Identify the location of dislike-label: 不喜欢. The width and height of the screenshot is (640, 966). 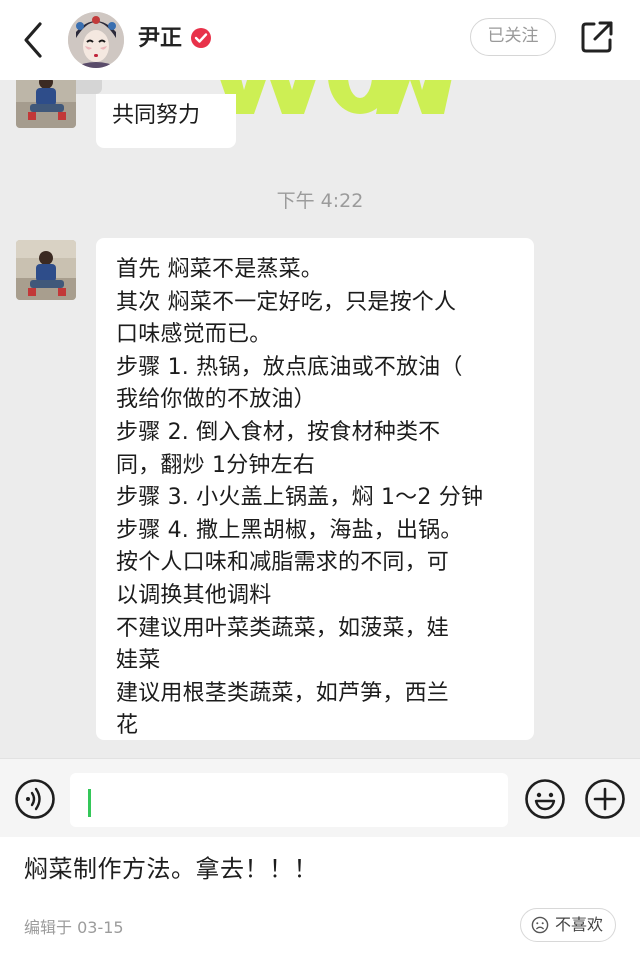
(579, 924).